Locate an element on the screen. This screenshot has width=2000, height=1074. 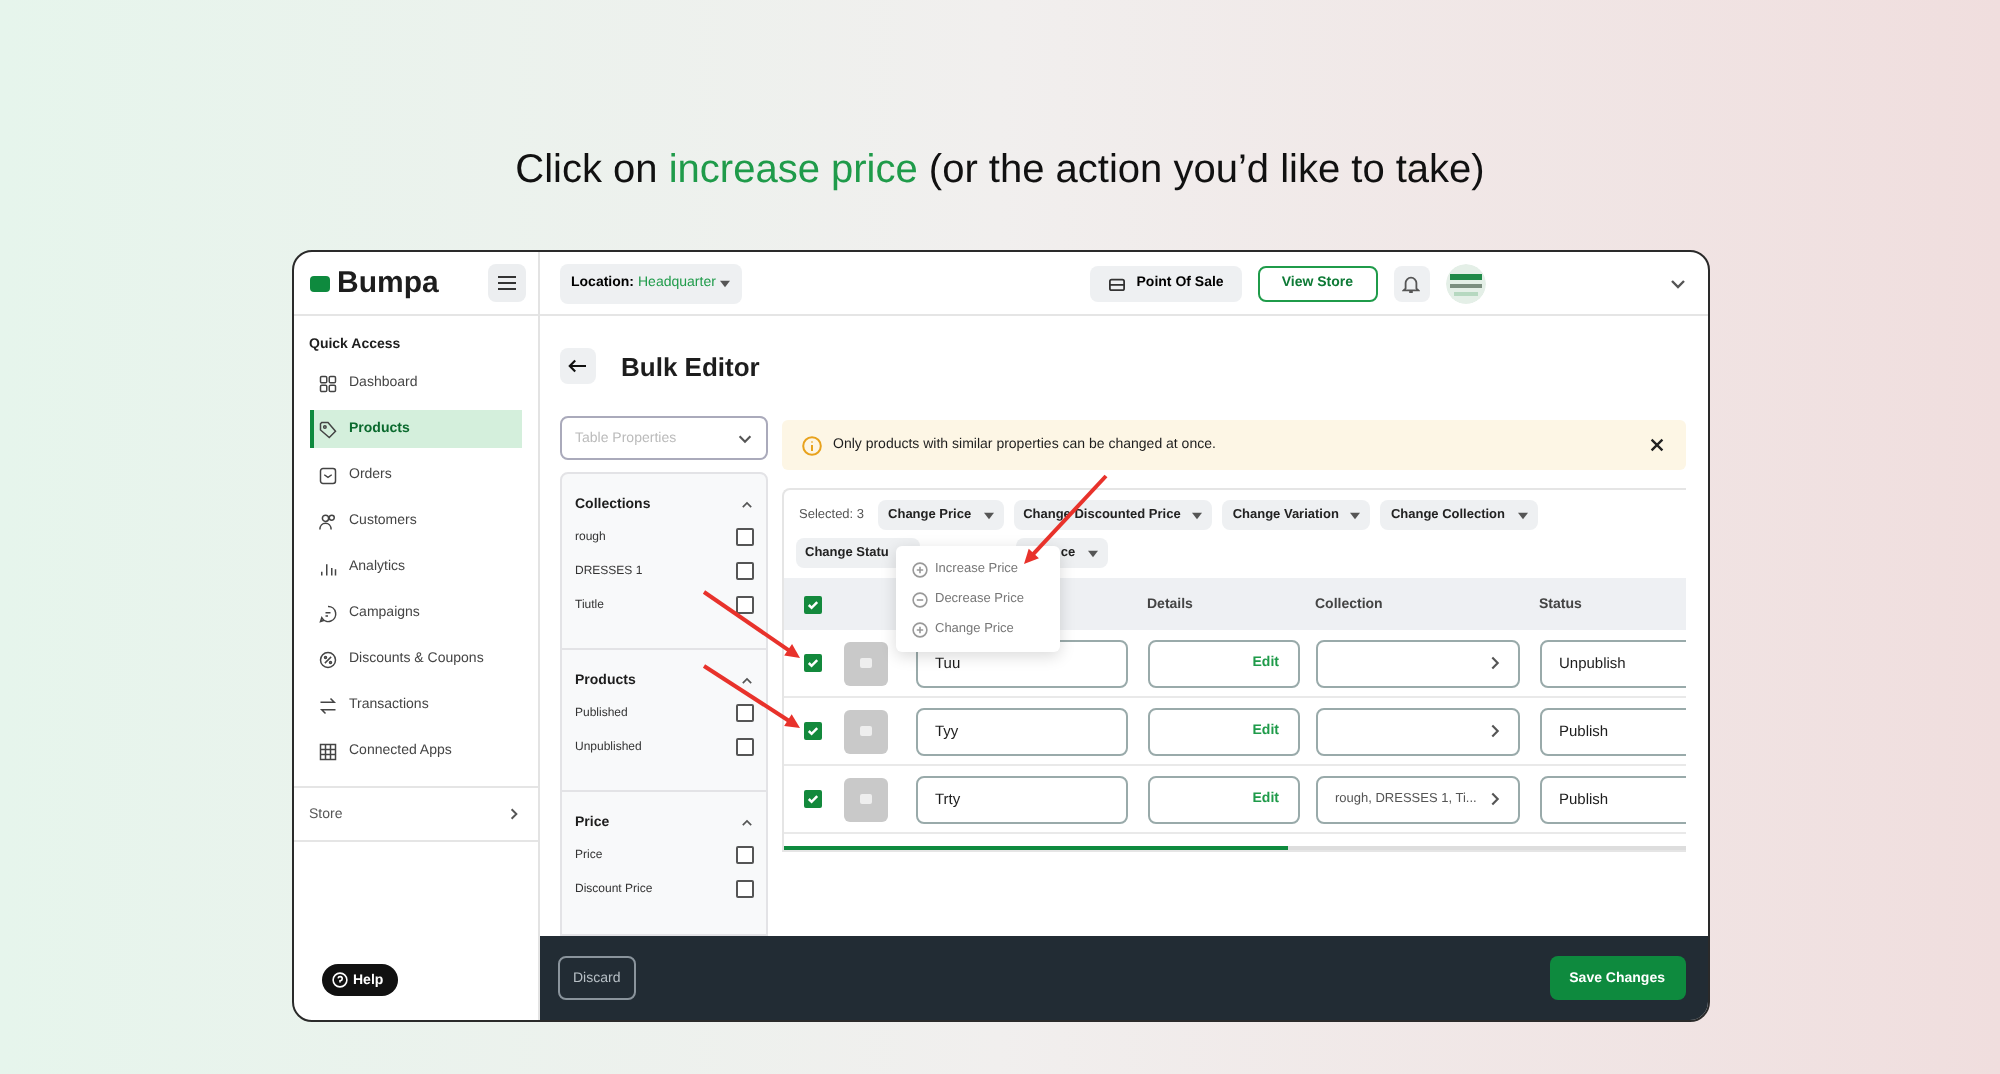
tag-icon is located at coordinates (327, 429).